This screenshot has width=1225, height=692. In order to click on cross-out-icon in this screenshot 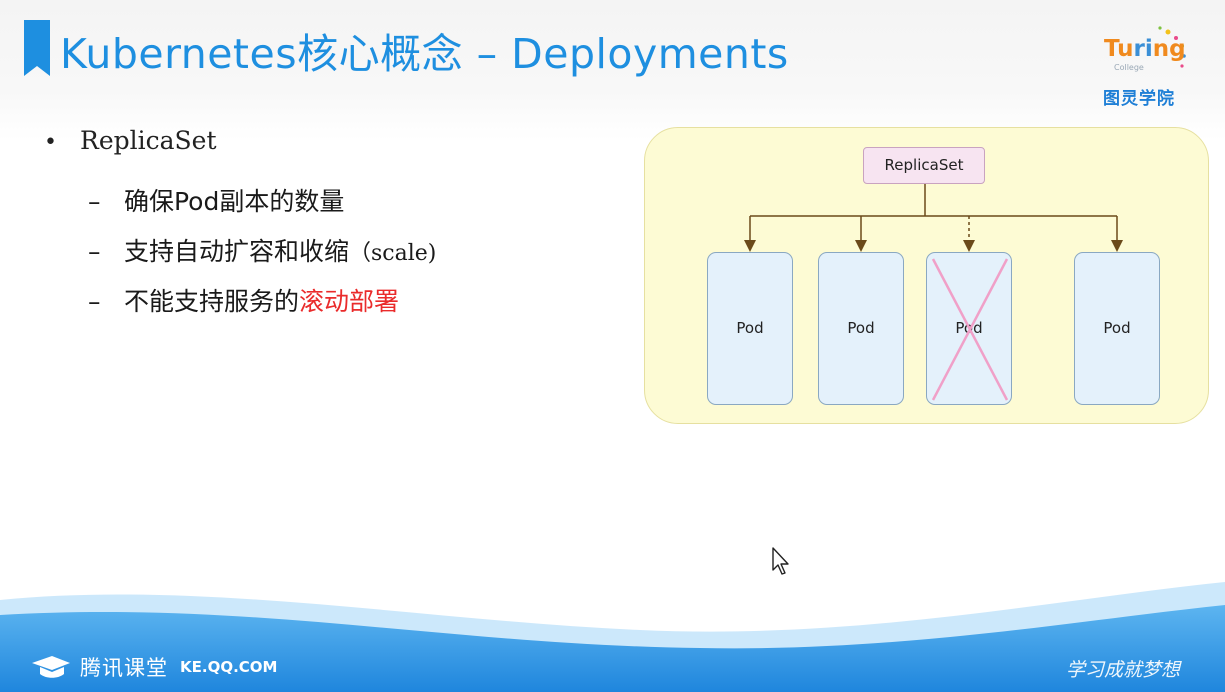, I will do `click(970, 329)`.